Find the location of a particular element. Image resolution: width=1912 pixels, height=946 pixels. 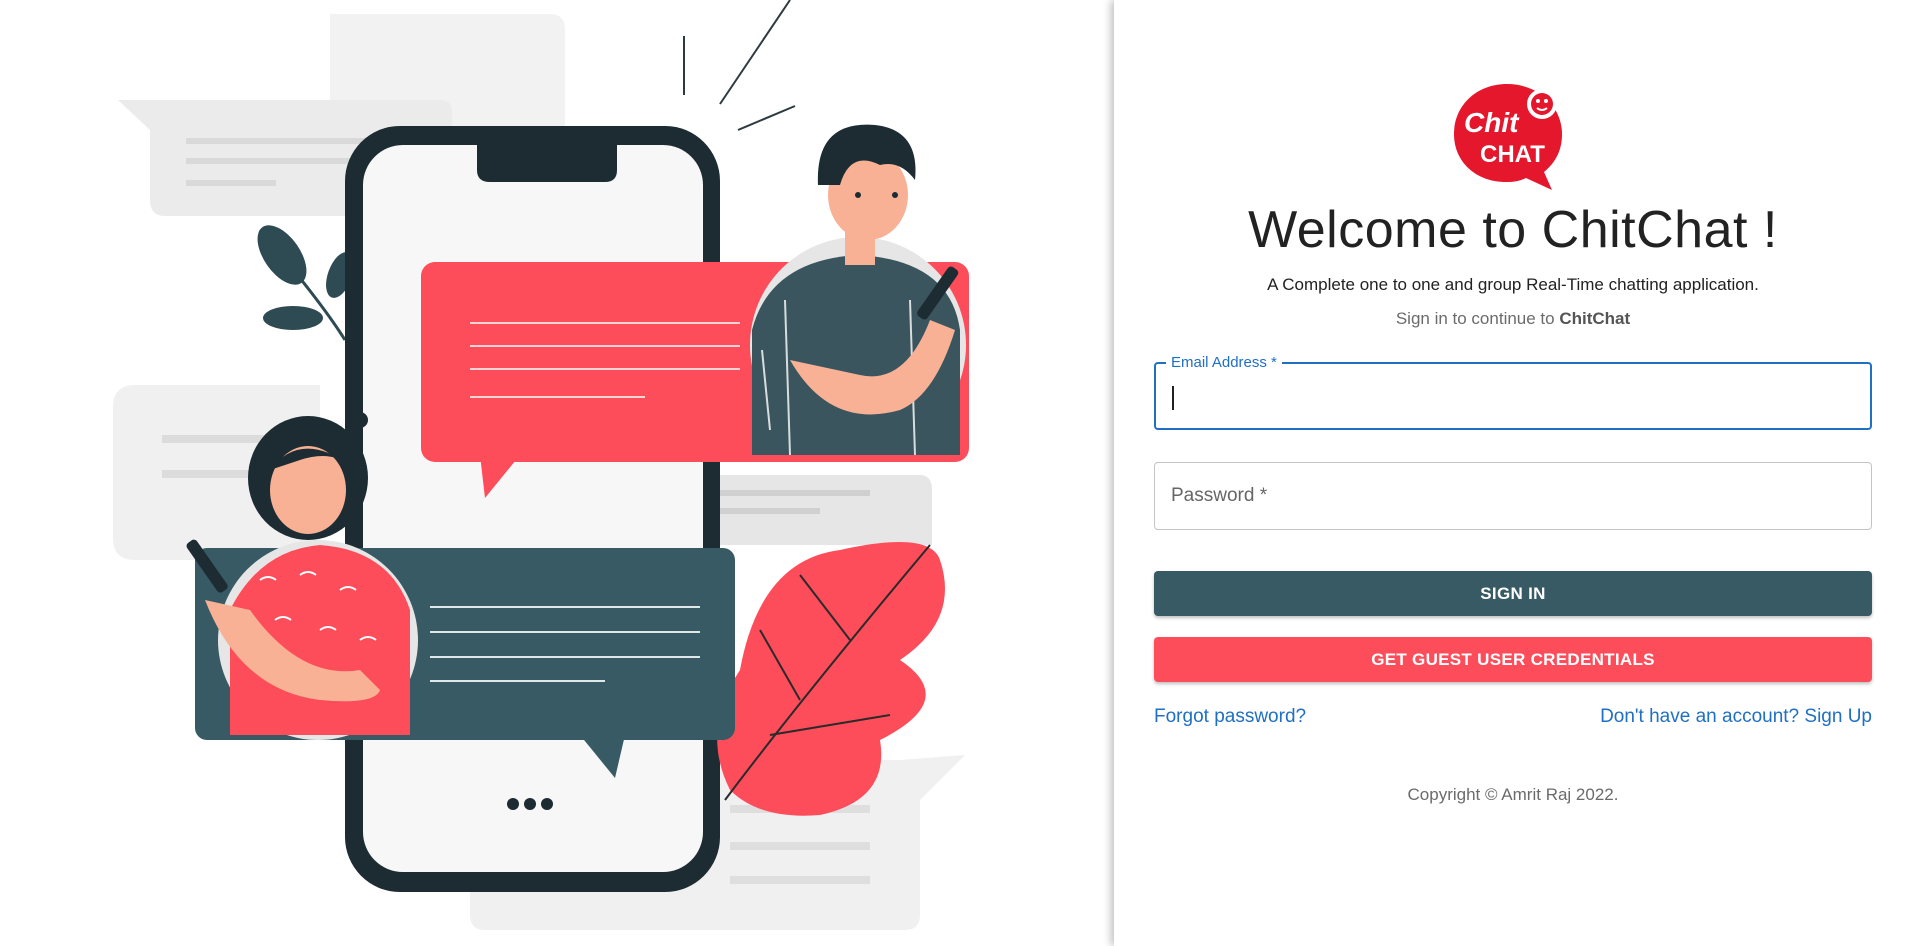

password-field: Password * is located at coordinates (1513, 496).